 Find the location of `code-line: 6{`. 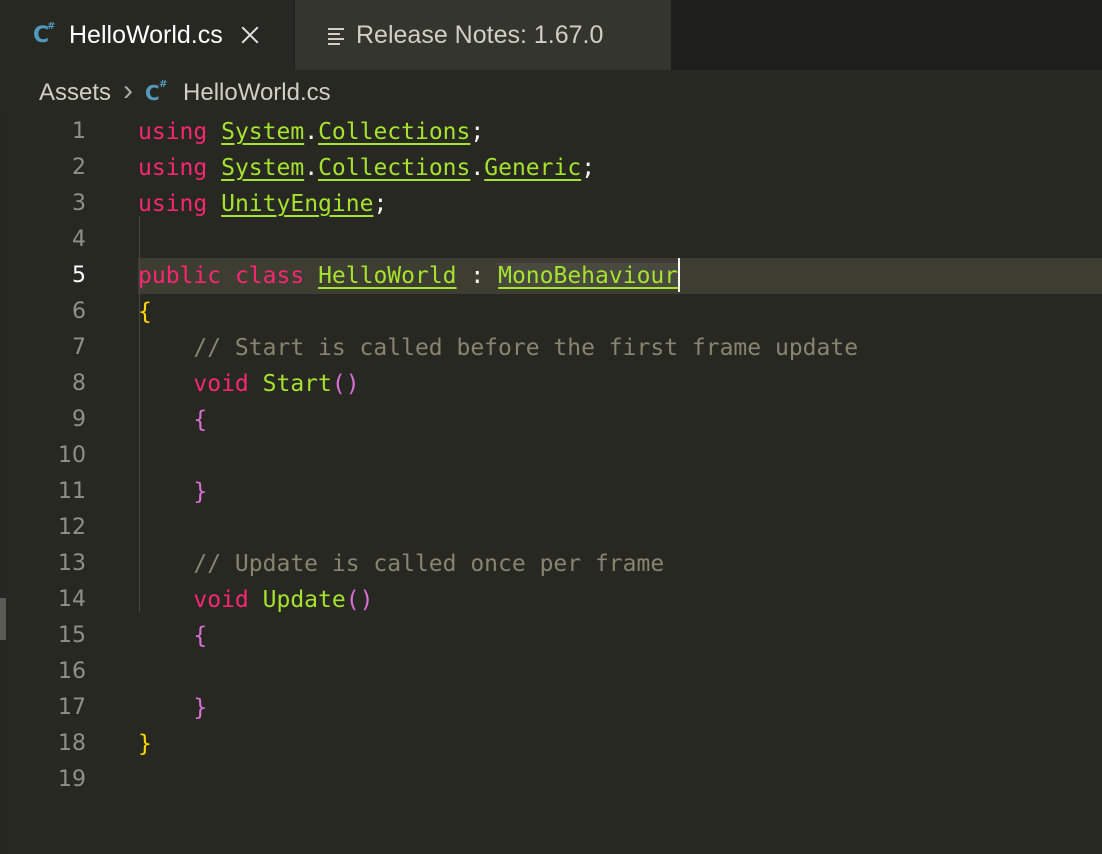

code-line: 6{ is located at coordinates (551, 312).